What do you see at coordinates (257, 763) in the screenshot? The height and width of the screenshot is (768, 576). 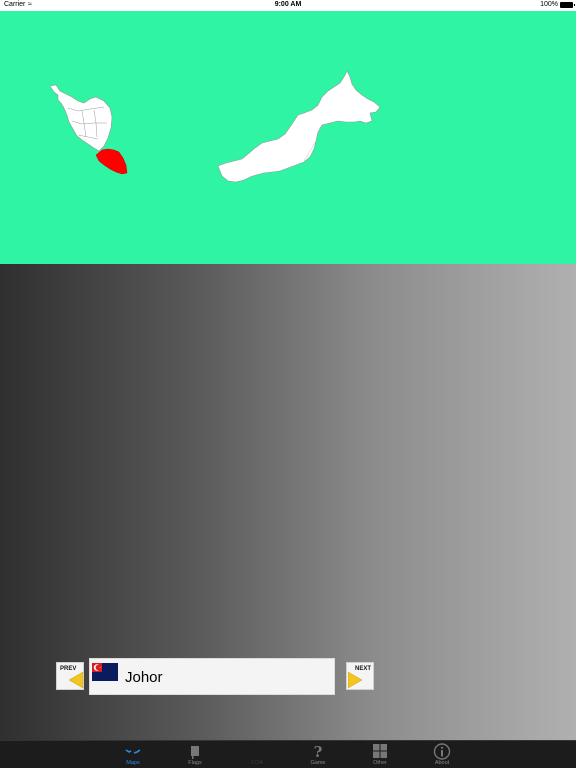 I see `tab-label-coa: COA` at bounding box center [257, 763].